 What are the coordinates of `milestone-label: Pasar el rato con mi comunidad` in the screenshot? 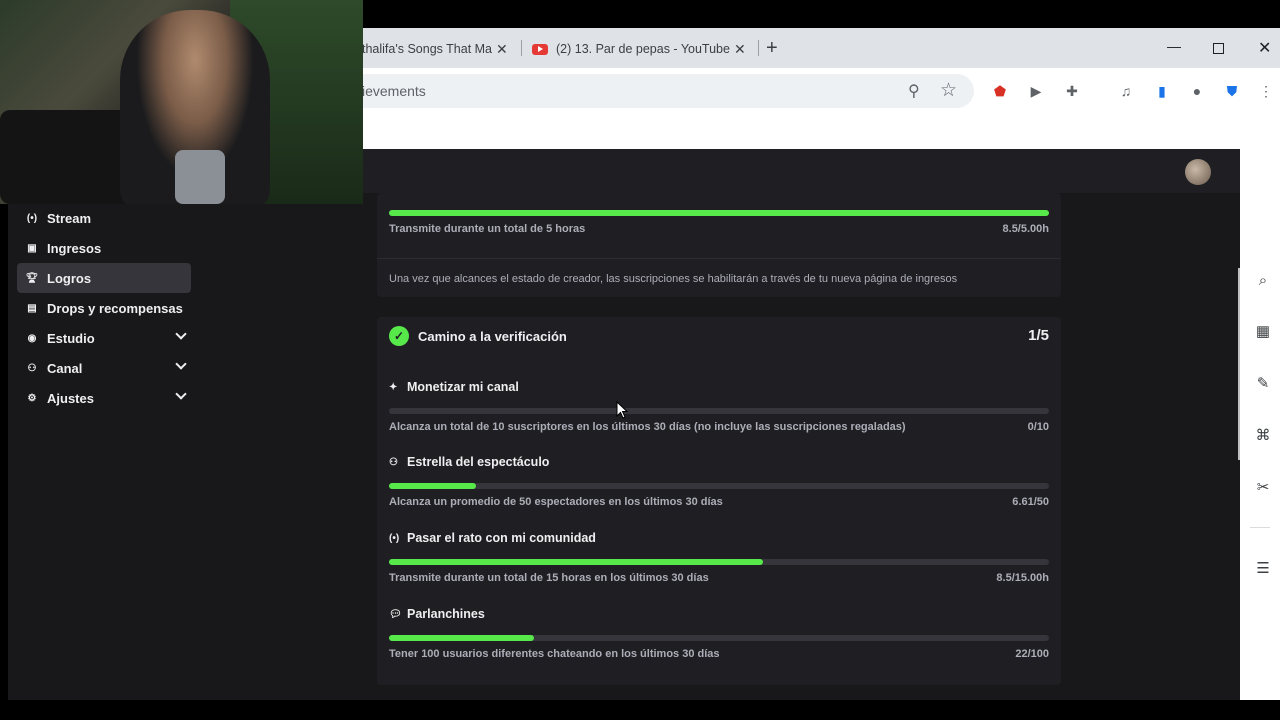 It's located at (501, 538).